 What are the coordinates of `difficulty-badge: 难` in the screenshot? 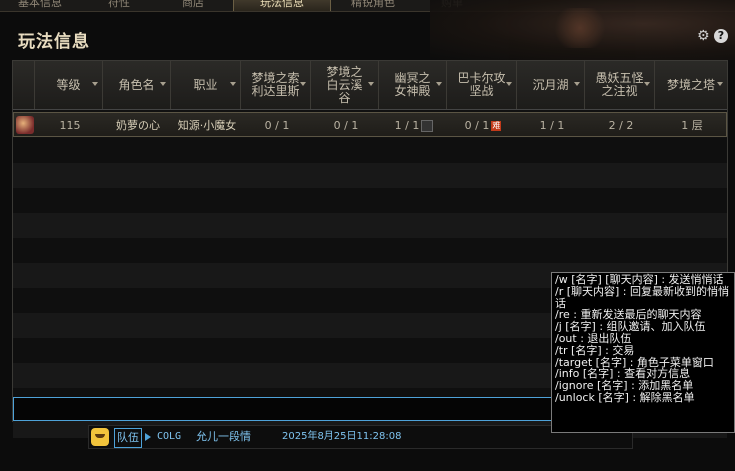 It's located at (496, 126).